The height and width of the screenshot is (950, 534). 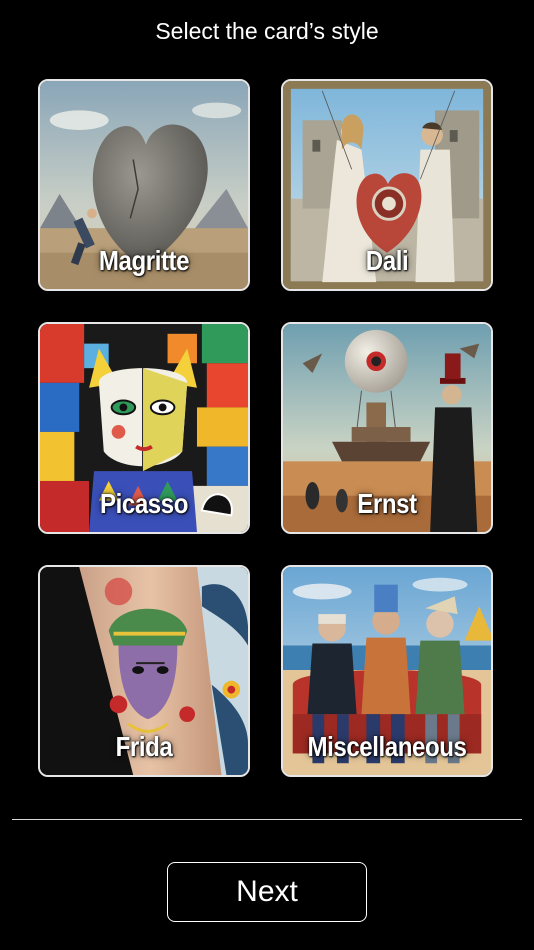 What do you see at coordinates (144, 746) in the screenshot?
I see `style-label-frida: Frida` at bounding box center [144, 746].